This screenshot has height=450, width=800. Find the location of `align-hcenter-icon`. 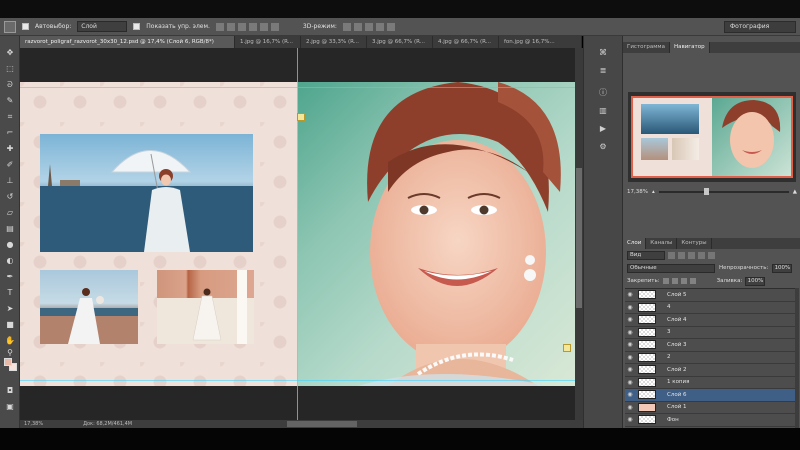

align-hcenter-icon is located at coordinates (263, 26).